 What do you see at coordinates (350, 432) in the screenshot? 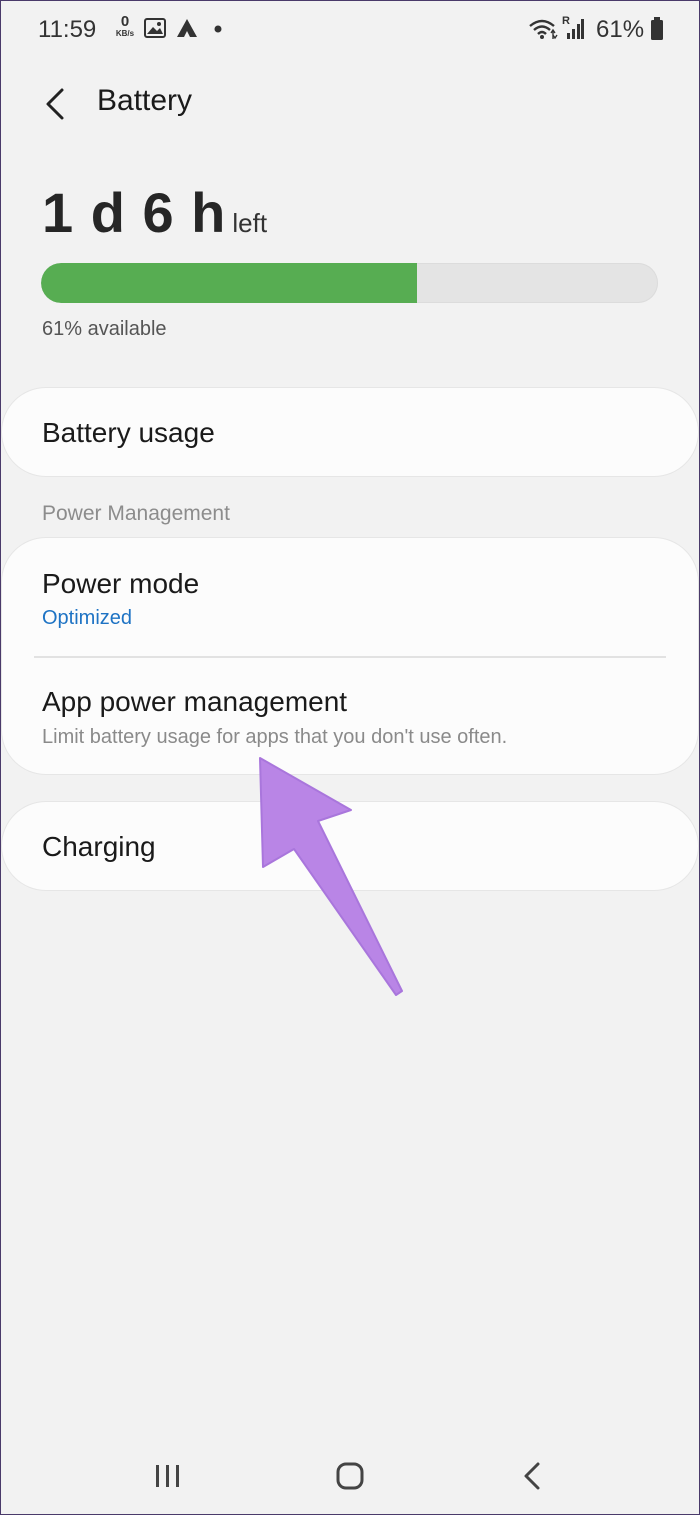
I see `battery-usage-item: Battery usage` at bounding box center [350, 432].